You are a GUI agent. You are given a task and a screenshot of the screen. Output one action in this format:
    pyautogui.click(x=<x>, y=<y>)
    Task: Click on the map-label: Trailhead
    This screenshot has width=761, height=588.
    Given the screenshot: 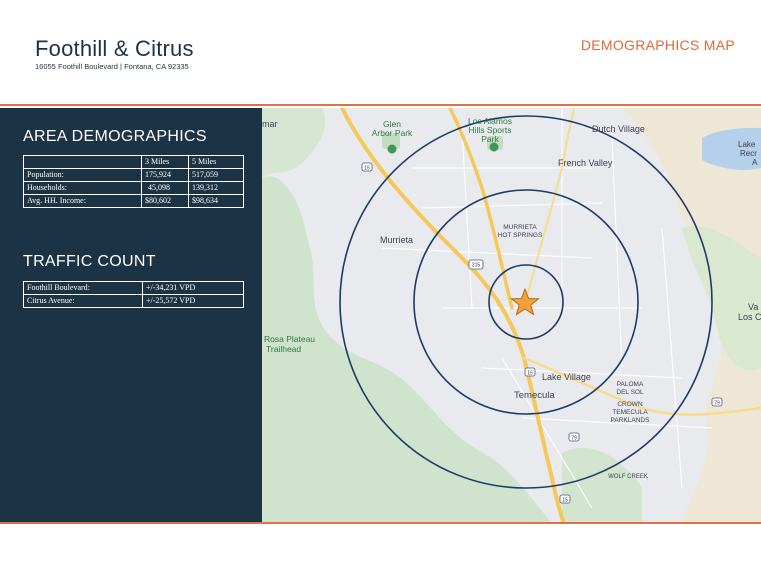 What is the action you would take?
    pyautogui.click(x=283, y=349)
    